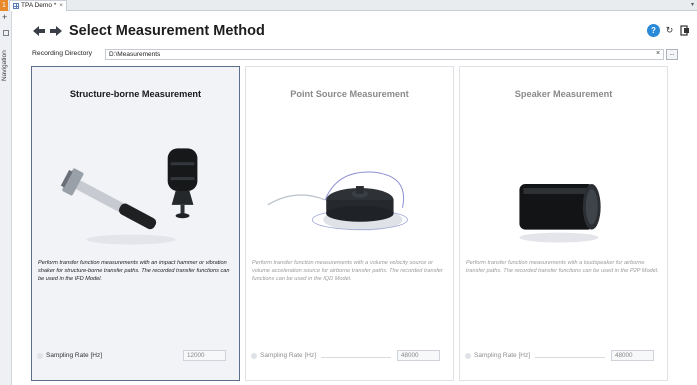 The height and width of the screenshot is (385, 697). I want to click on loudspeaker-image, so click(560, 213).